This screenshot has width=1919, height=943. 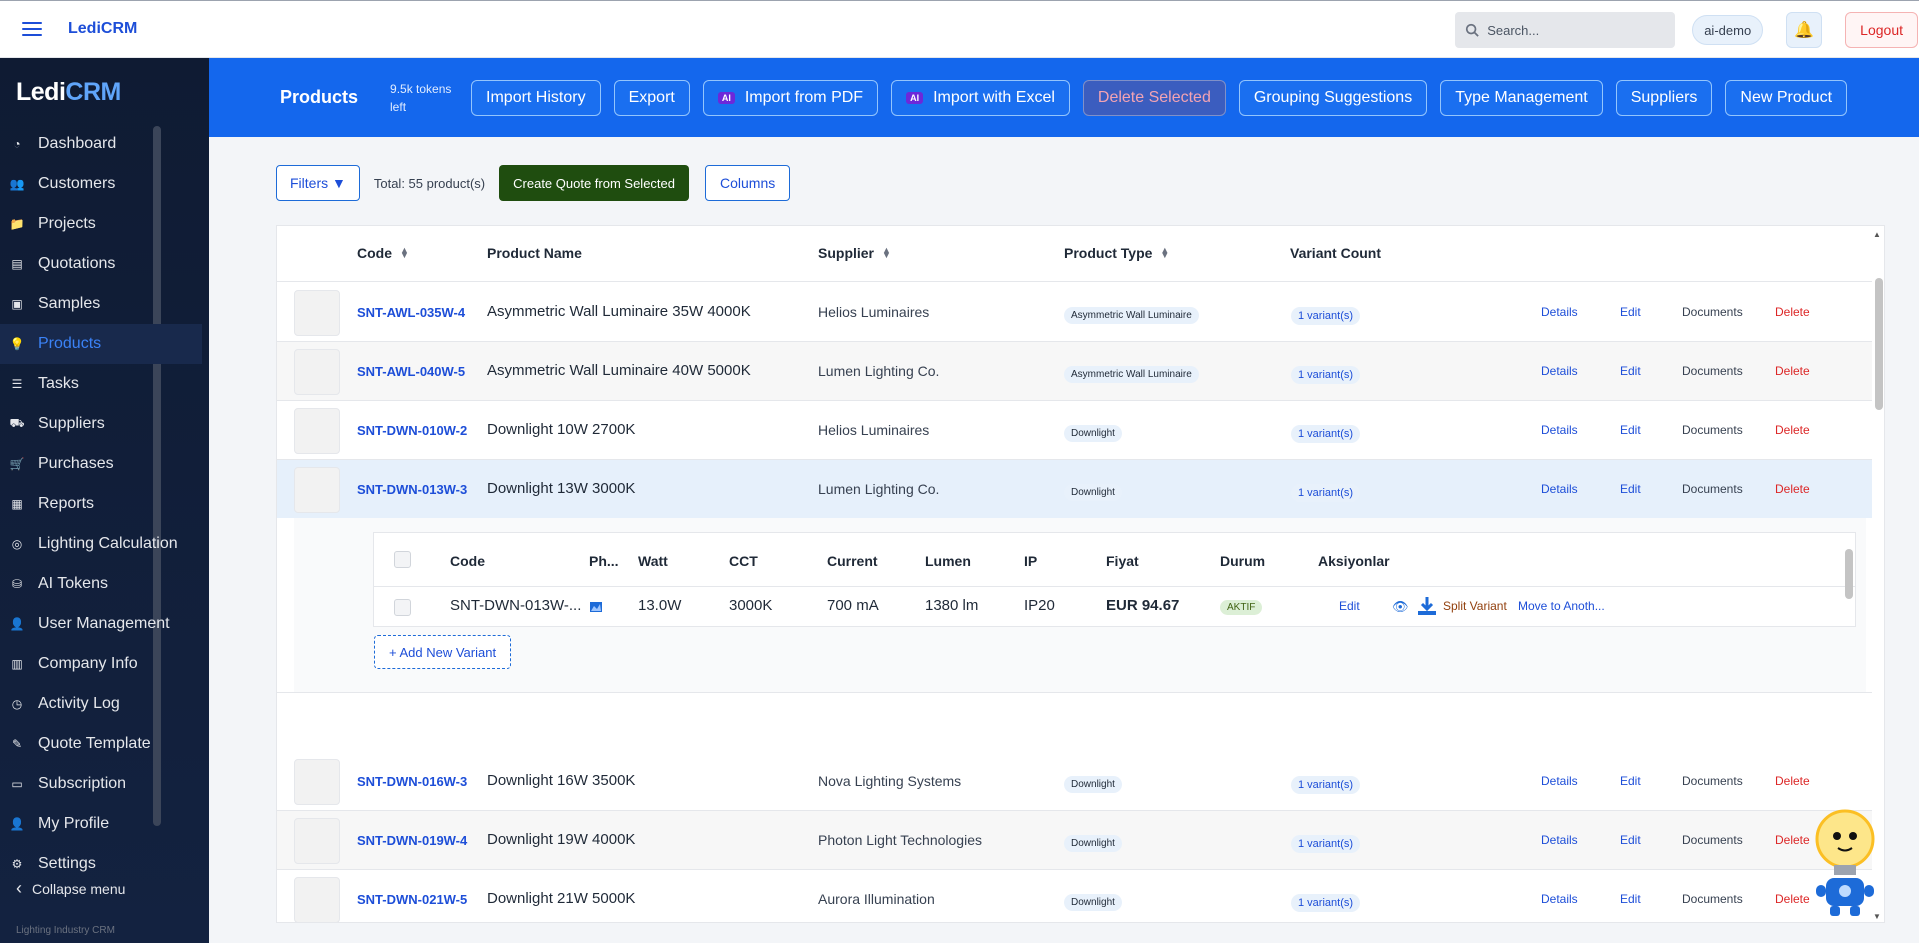 I want to click on variants-scrollbar, so click(x=1849, y=579).